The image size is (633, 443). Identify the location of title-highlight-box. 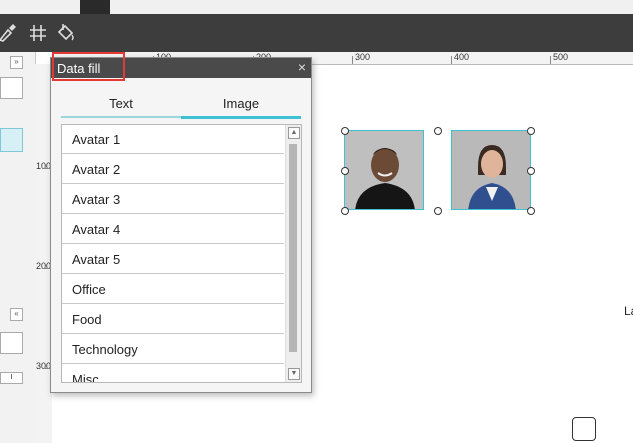
(88, 66).